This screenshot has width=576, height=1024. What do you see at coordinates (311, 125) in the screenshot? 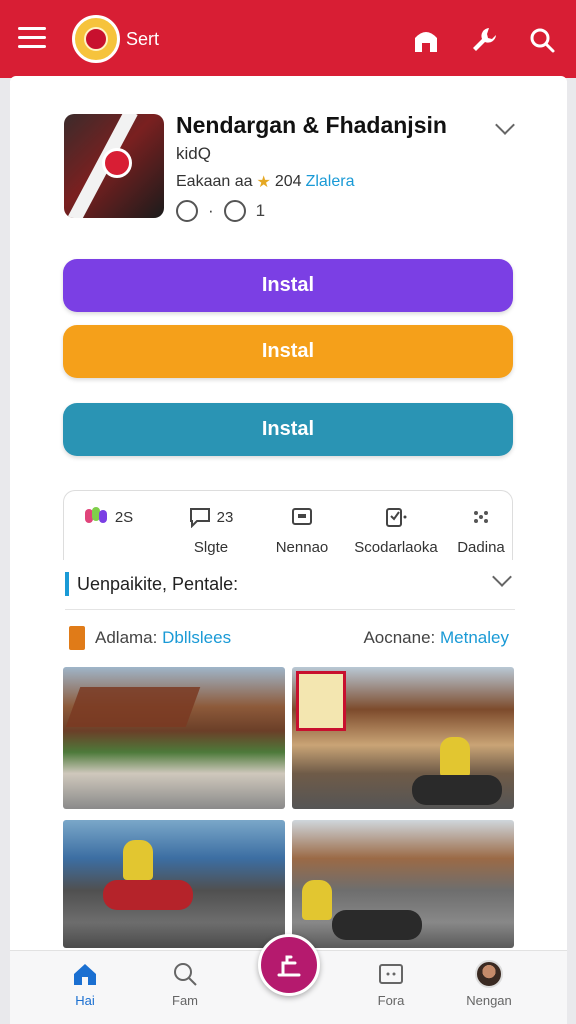
I see `app-title: Nendargan & Fhadanjsin` at bounding box center [311, 125].